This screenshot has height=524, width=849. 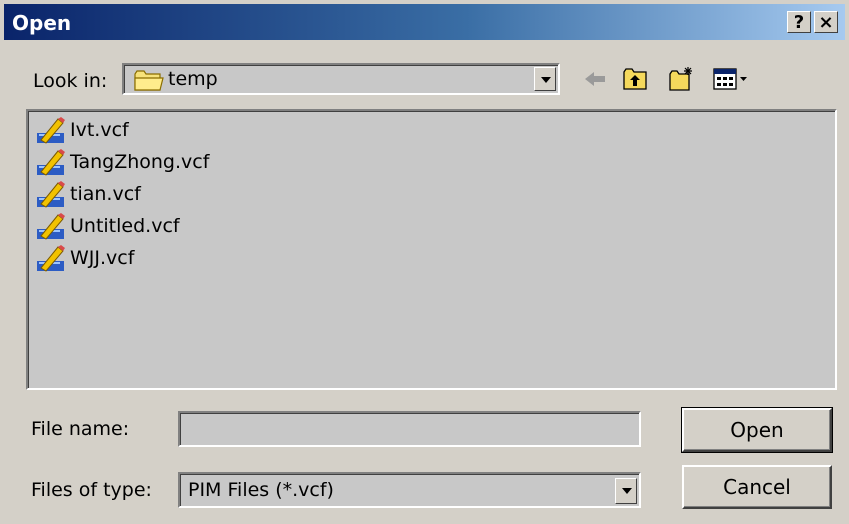 What do you see at coordinates (681, 79) in the screenshot?
I see `new-folder-icon` at bounding box center [681, 79].